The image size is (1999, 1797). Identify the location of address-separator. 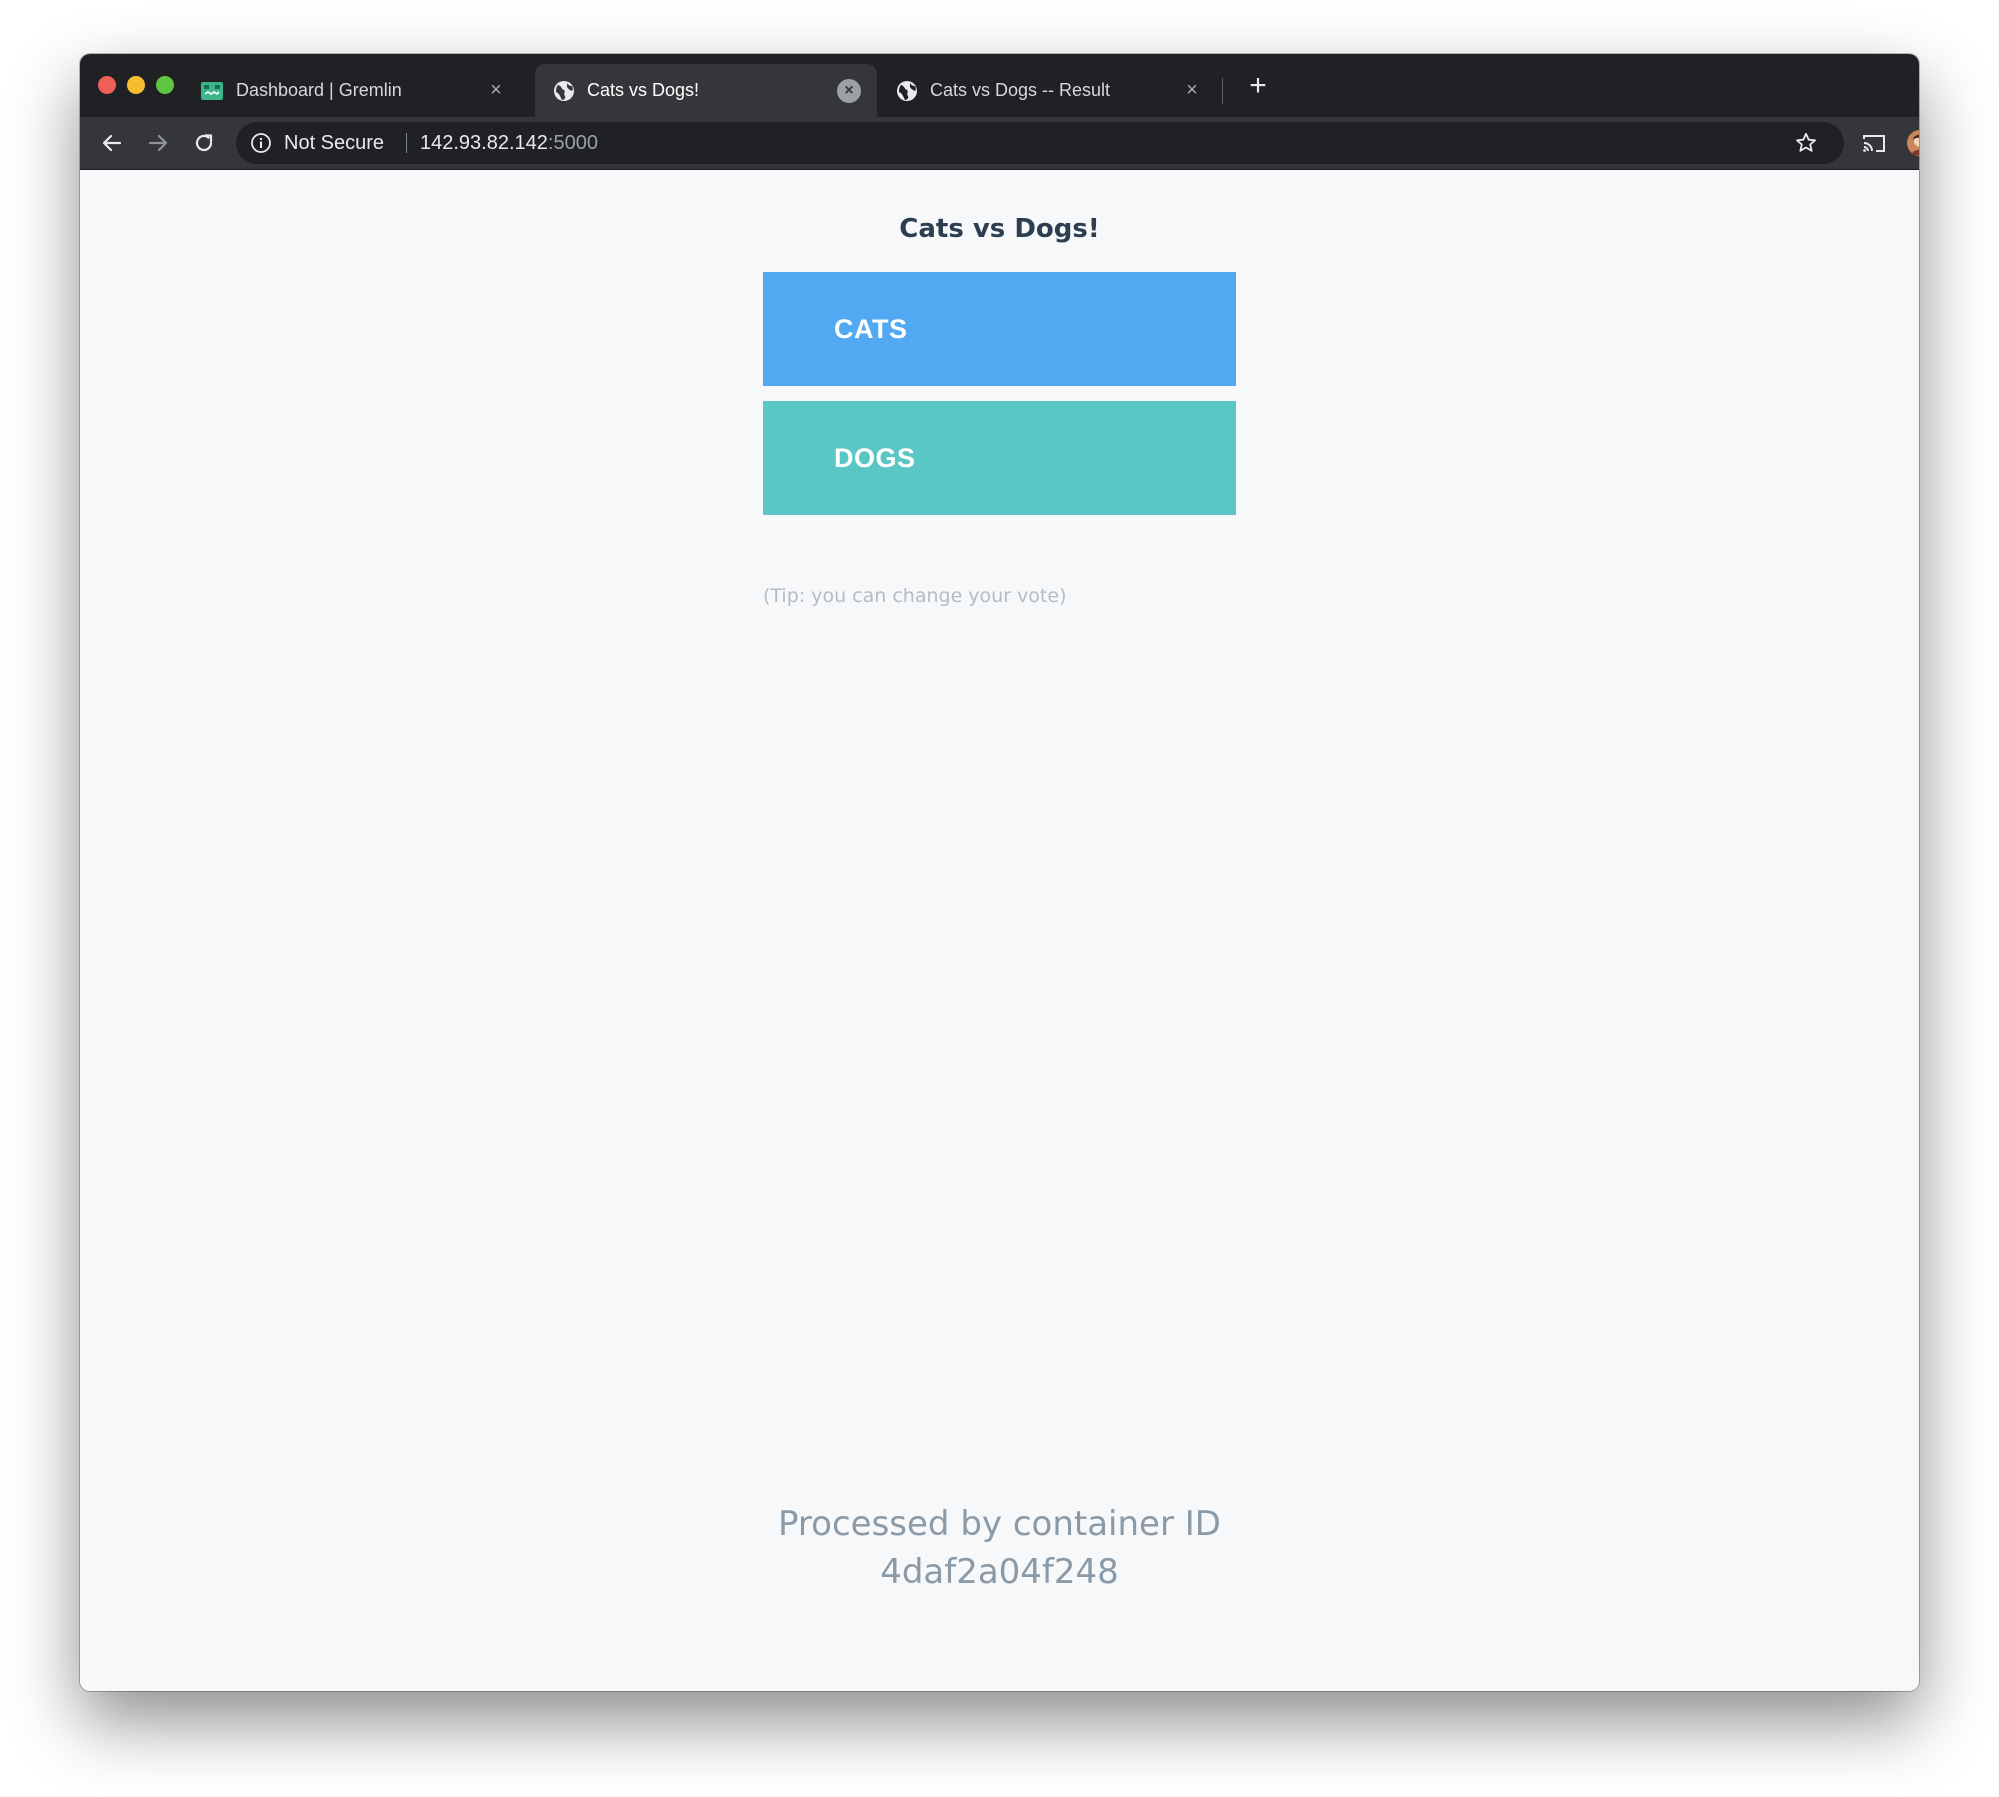
(406, 143).